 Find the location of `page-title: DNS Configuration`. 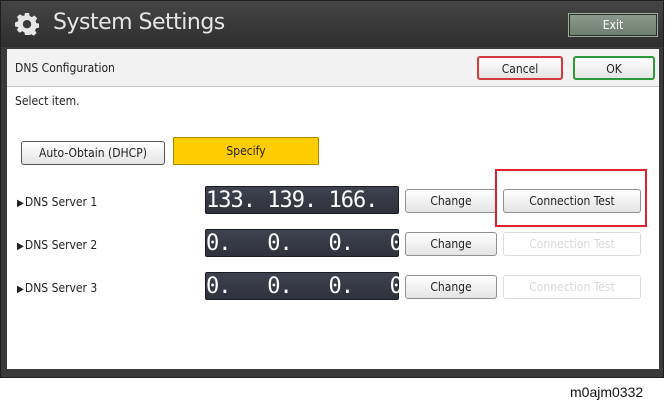

page-title: DNS Configuration is located at coordinates (65, 68).